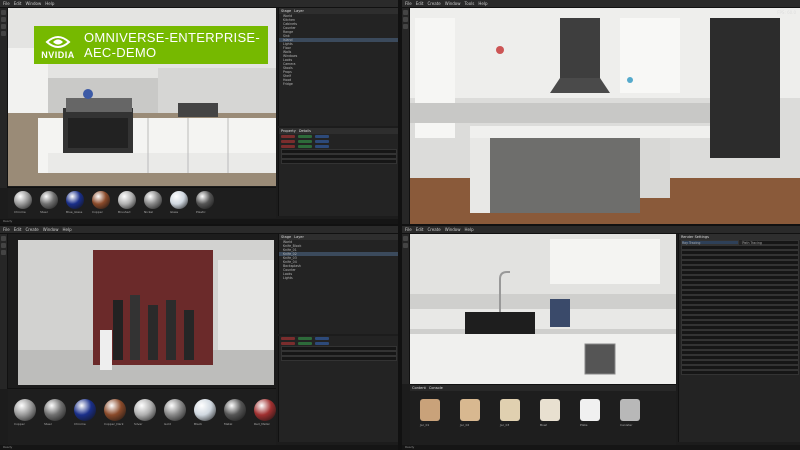 This screenshot has height=450, width=800. What do you see at coordinates (3, 33) in the screenshot?
I see `scale-tool-icon` at bounding box center [3, 33].